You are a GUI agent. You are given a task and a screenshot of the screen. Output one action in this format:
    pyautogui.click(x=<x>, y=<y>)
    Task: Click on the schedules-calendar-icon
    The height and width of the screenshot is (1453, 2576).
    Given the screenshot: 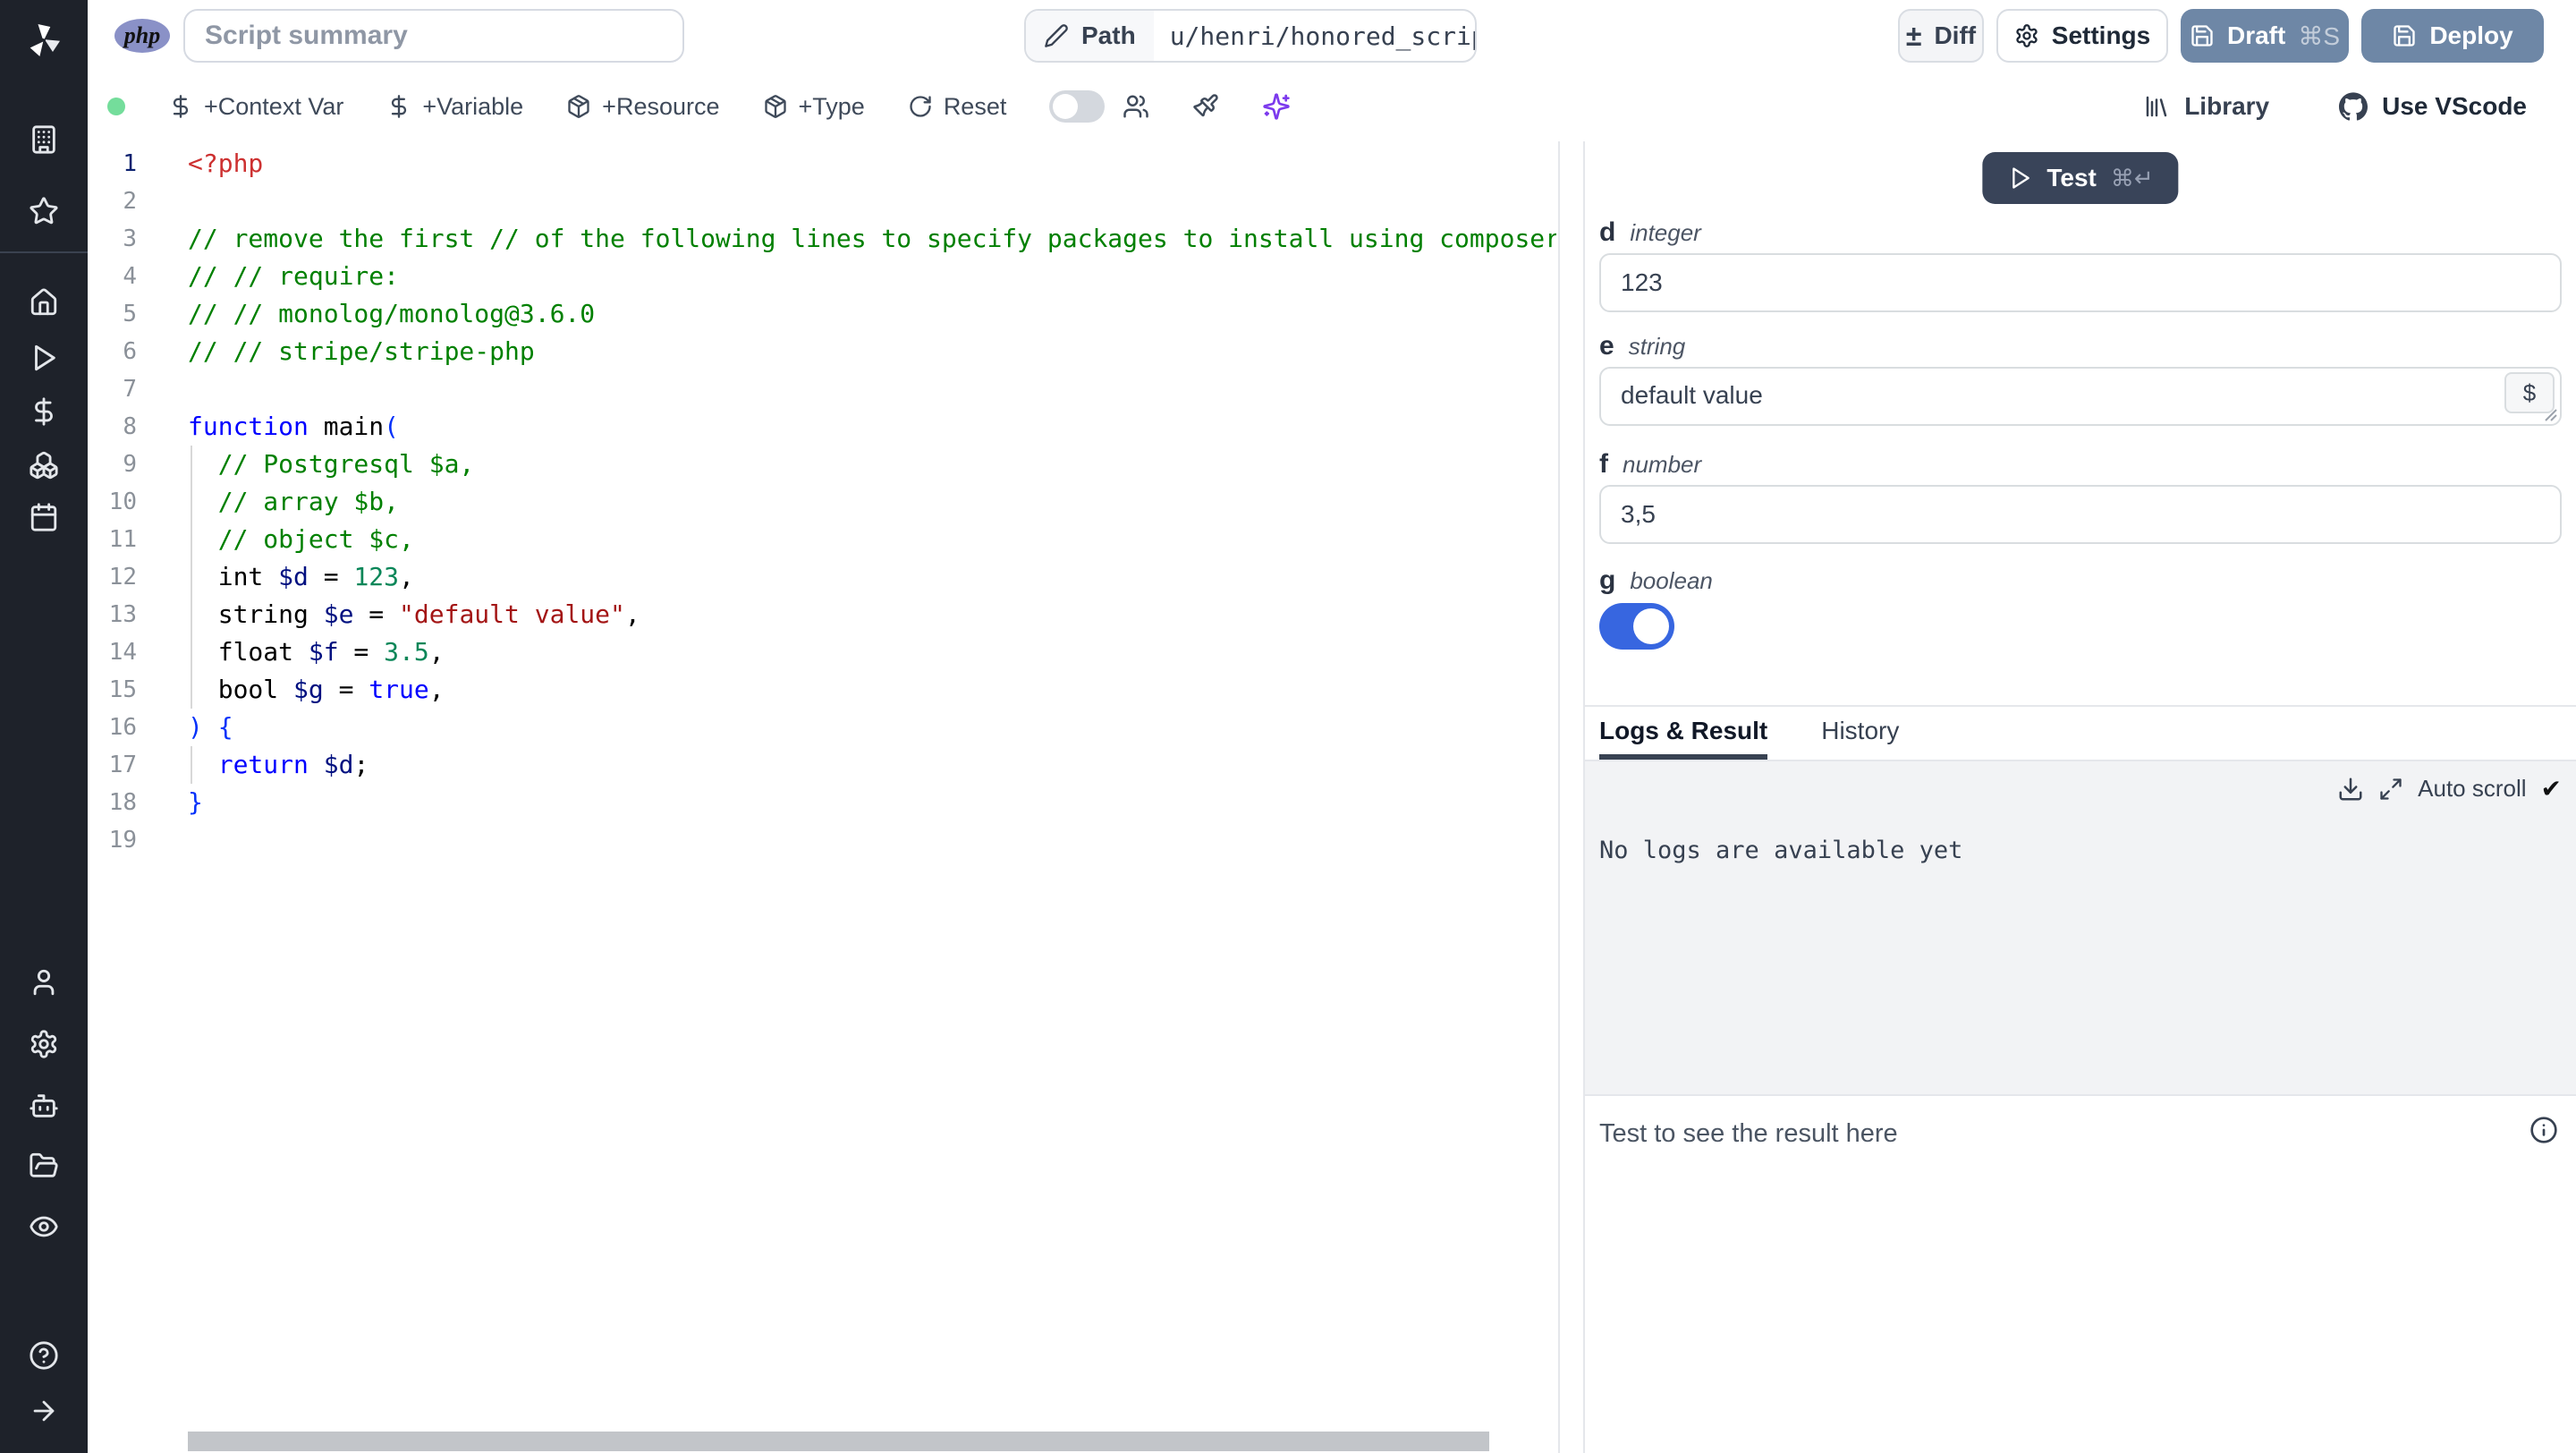 What is the action you would take?
    pyautogui.click(x=44, y=517)
    